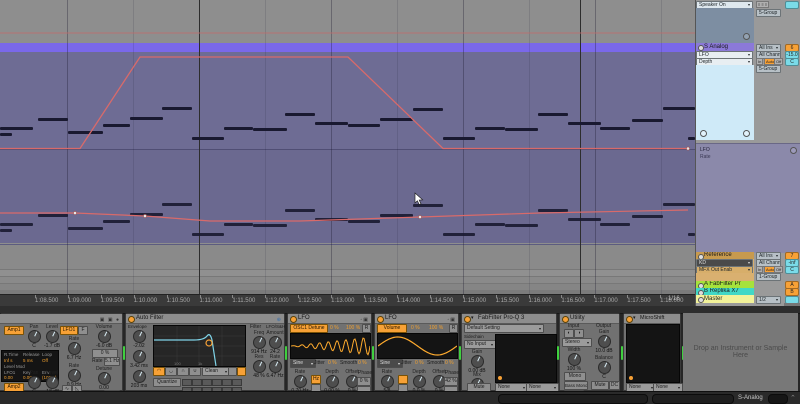 The width and height of the screenshot is (800, 404). Describe the element at coordinates (703, 133) in the screenshot. I see `resize-handle-icon` at that location.